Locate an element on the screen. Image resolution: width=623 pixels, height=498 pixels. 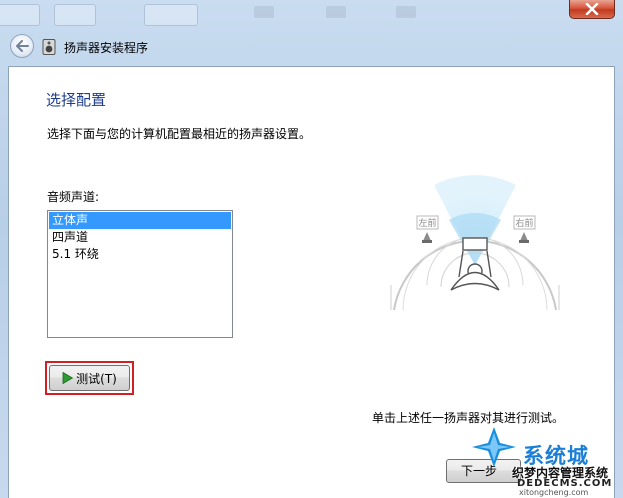
navigation-bar: 扬声器安装程序 is located at coordinates (311, 47).